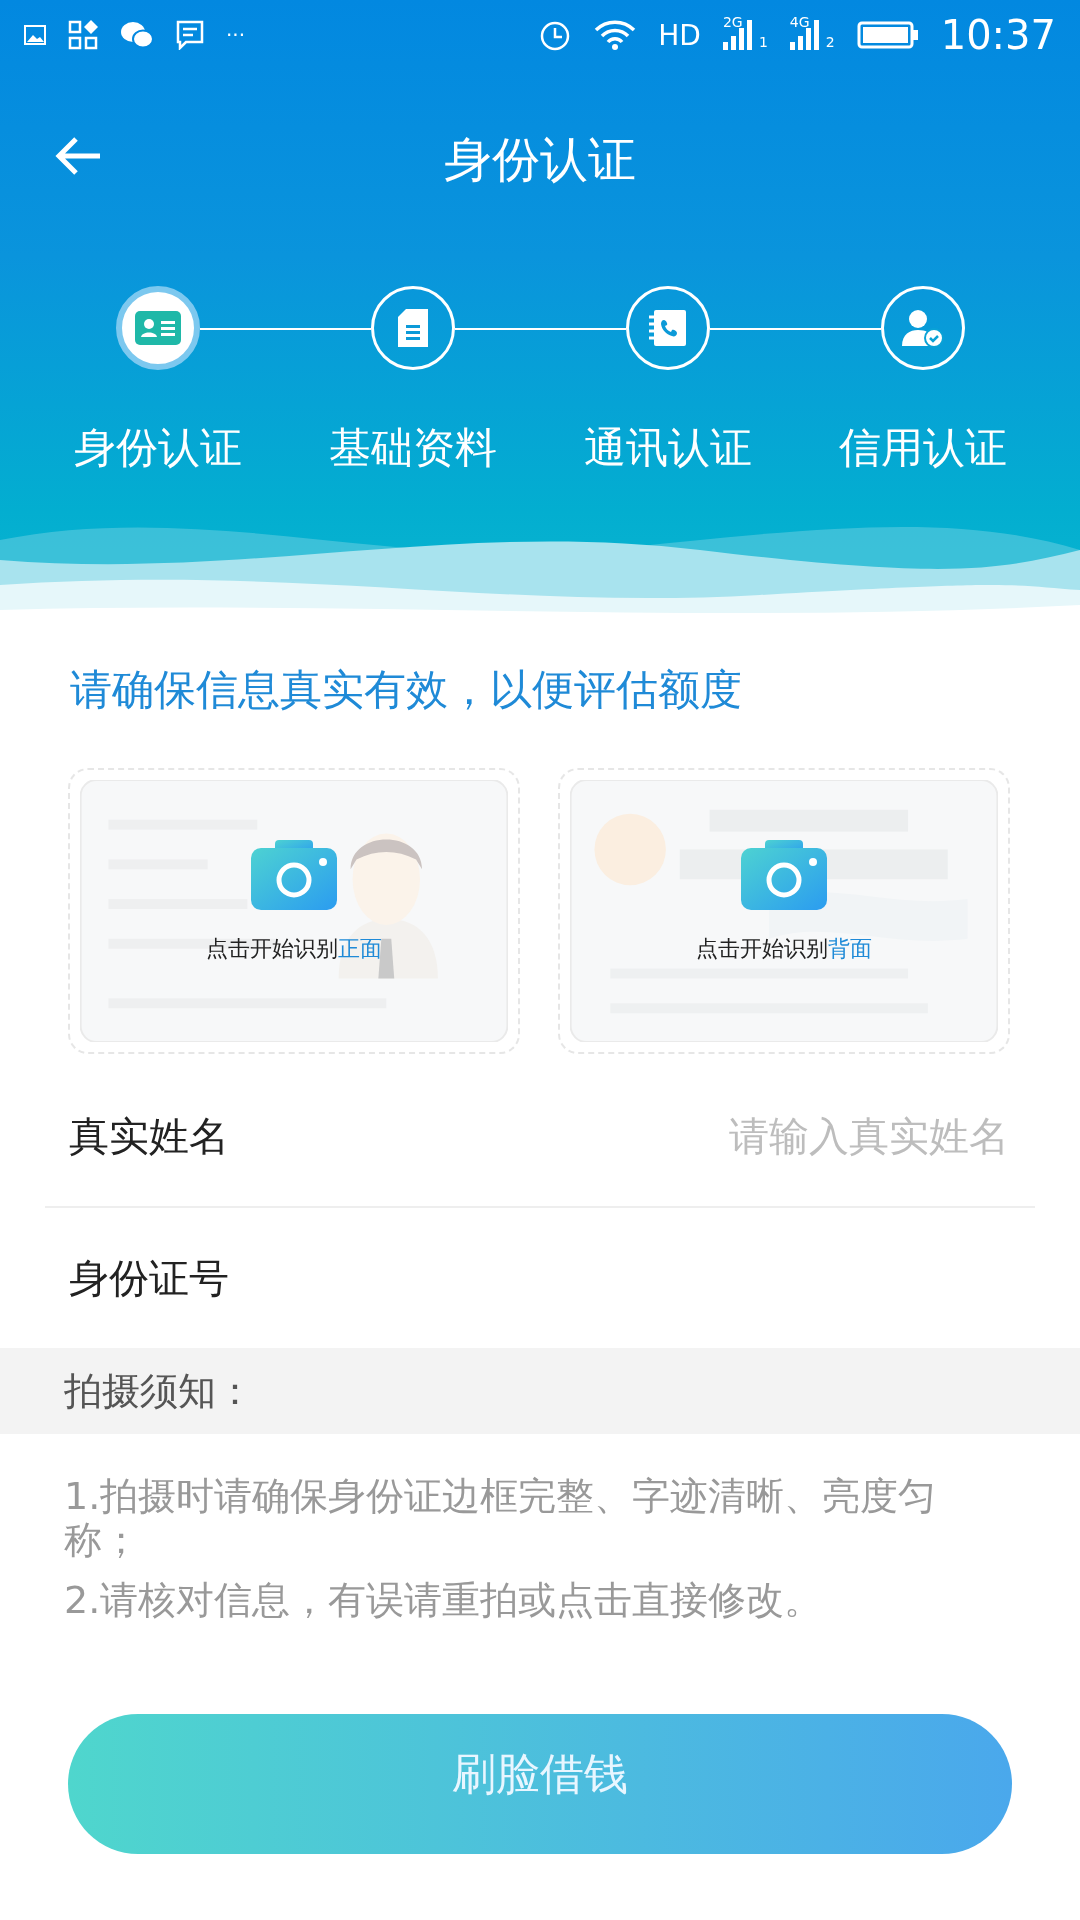 Image resolution: width=1080 pixels, height=1920 pixels. I want to click on notice-text: 请确保信息真实有效，以便评估额度, so click(406, 690).